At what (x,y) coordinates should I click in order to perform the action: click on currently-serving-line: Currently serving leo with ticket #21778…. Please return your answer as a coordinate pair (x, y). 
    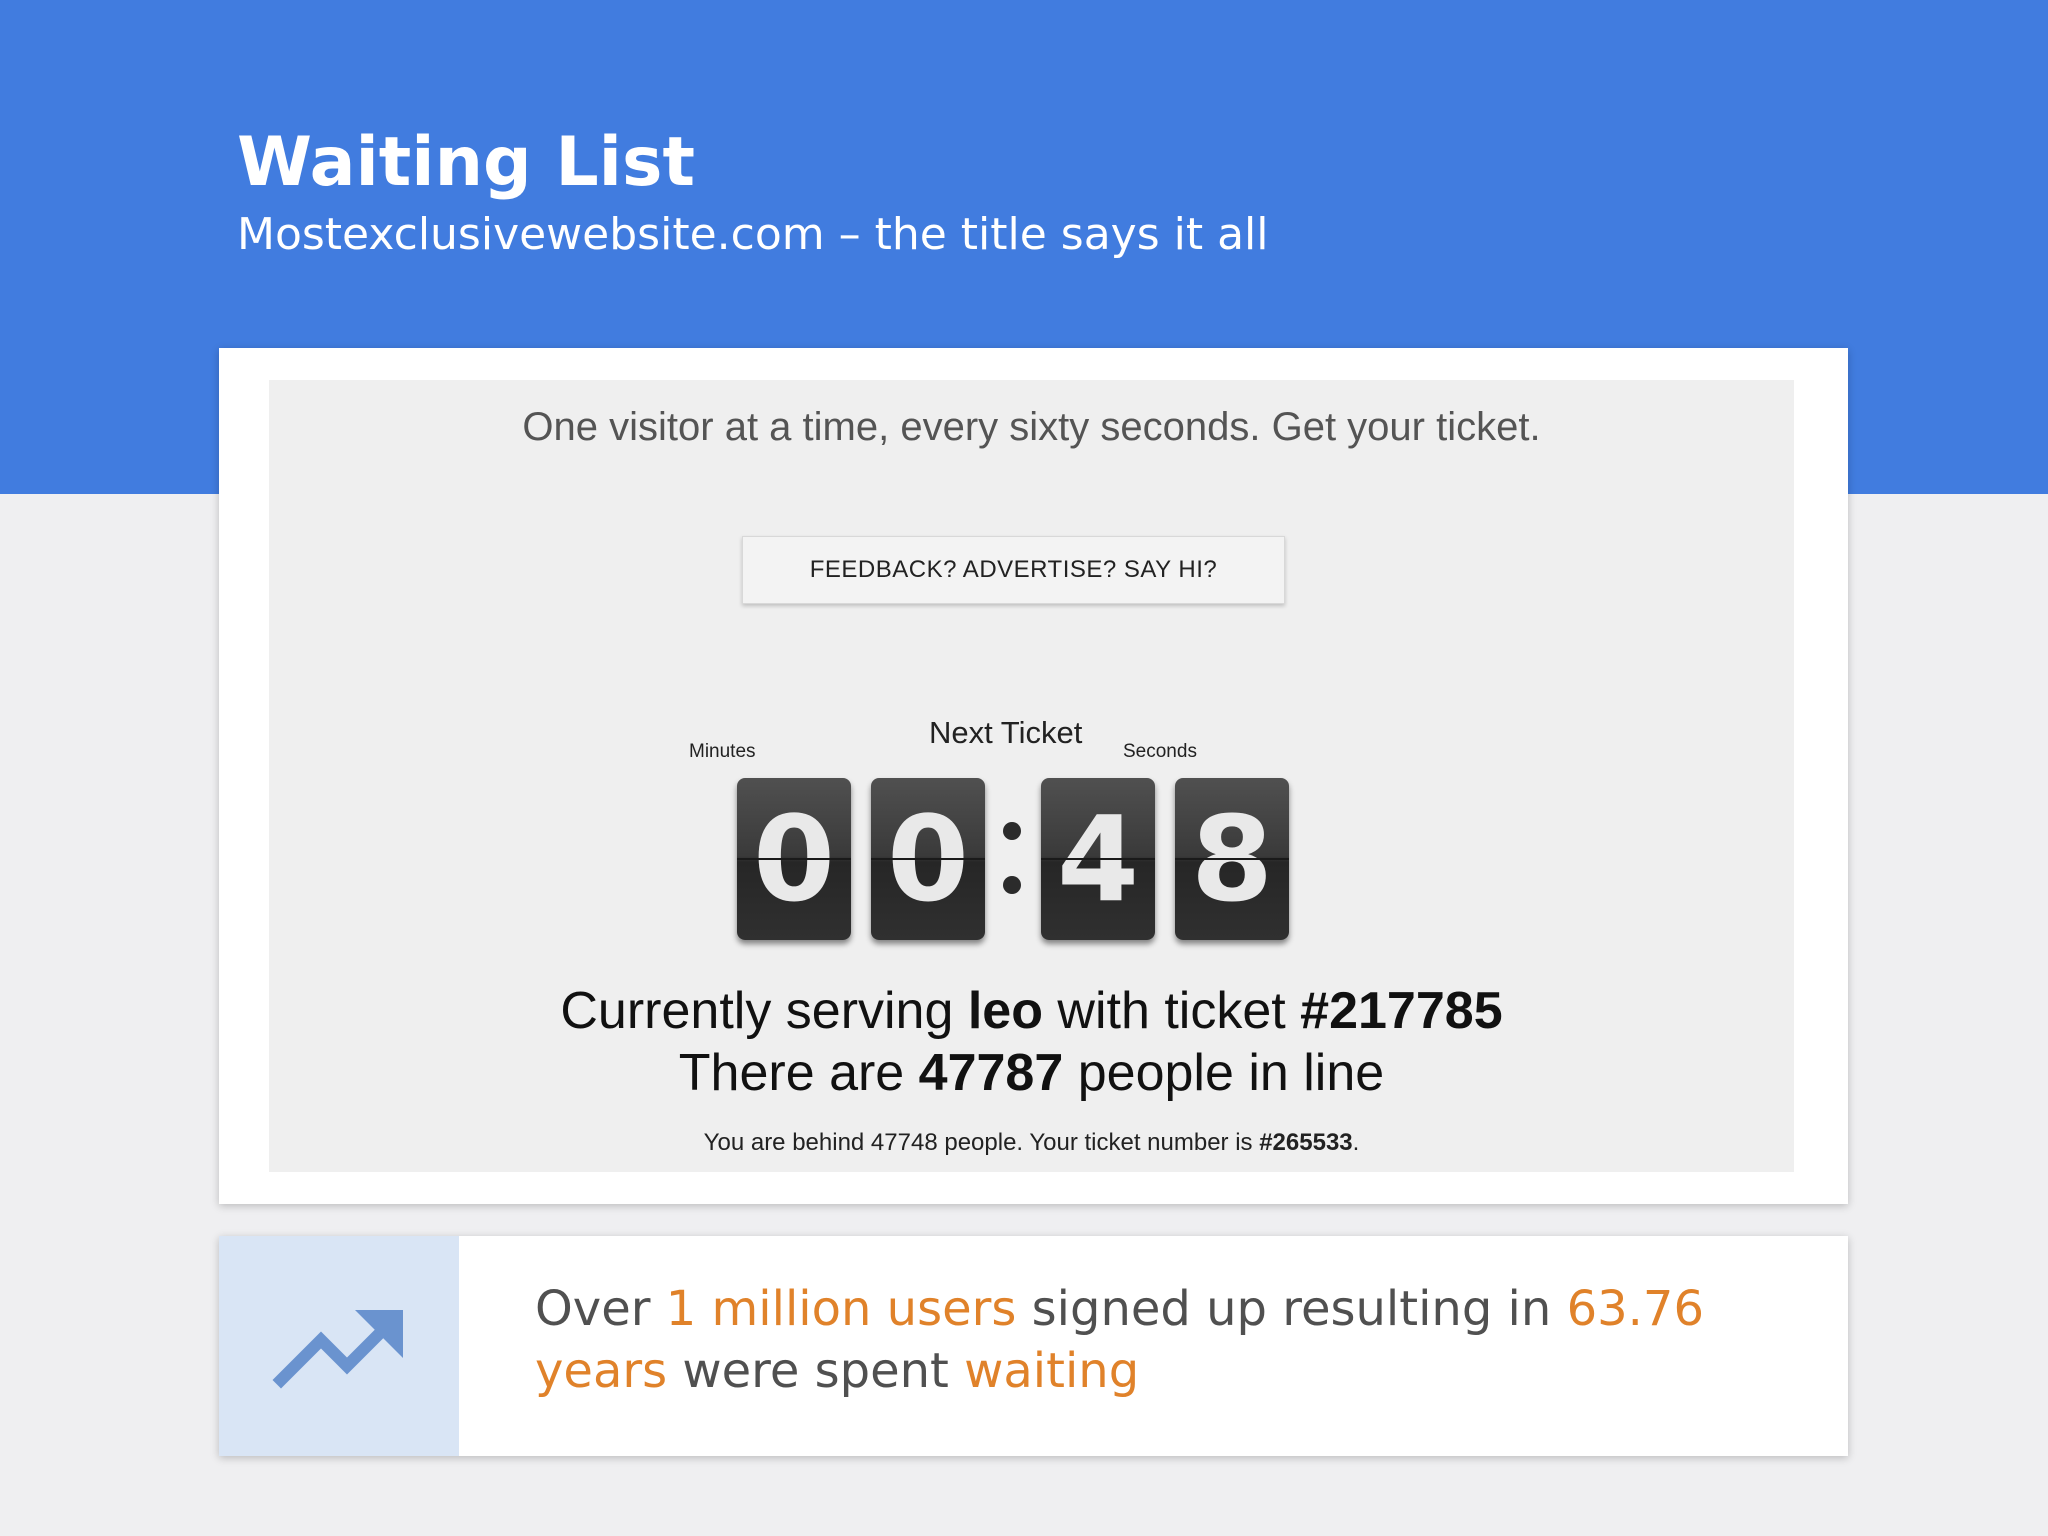
    Looking at the image, I should click on (1031, 1011).